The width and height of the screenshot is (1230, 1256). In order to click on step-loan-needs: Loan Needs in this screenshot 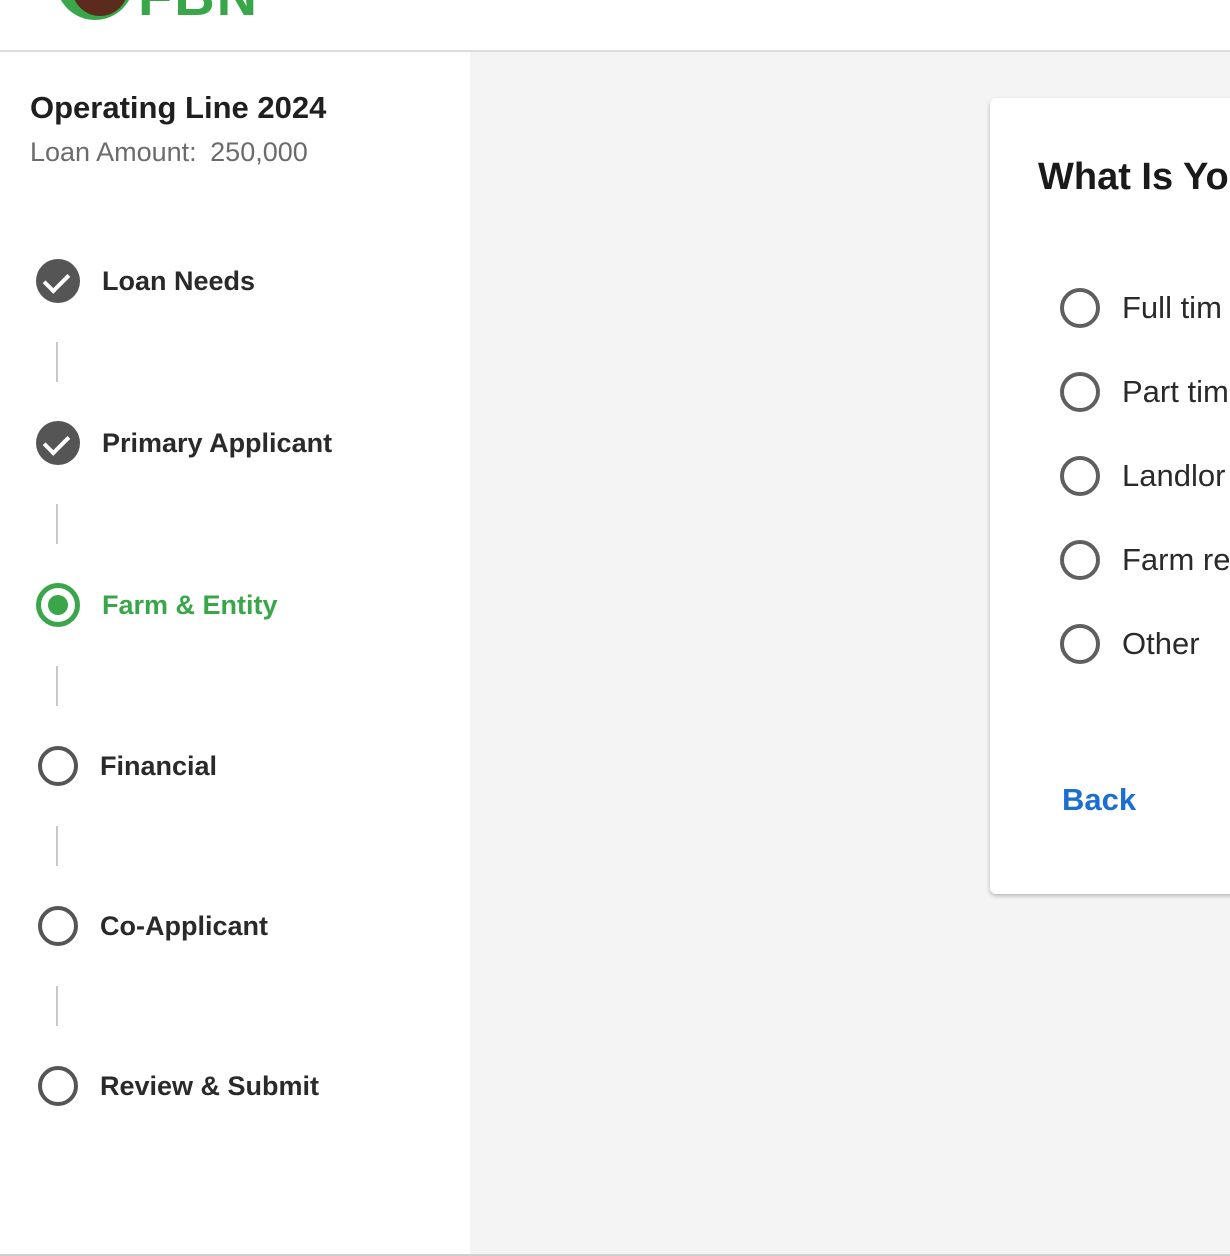, I will do `click(145, 281)`.